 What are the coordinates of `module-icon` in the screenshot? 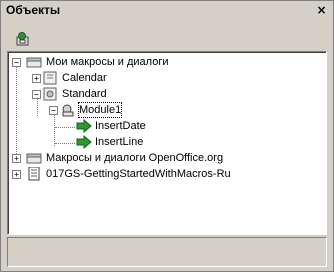 It's located at (68, 110).